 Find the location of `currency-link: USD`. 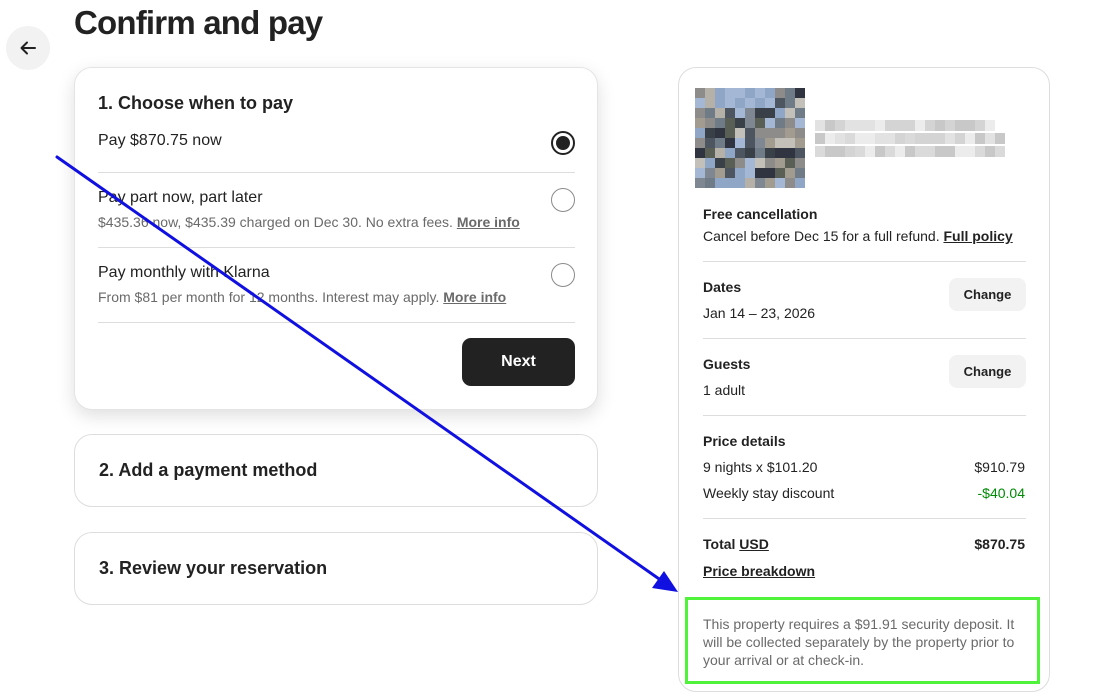

currency-link: USD is located at coordinates (754, 544).